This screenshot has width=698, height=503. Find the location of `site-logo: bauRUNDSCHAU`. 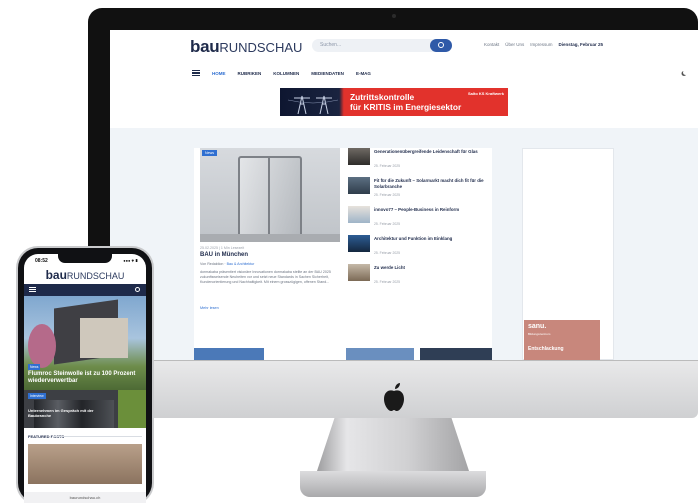

site-logo: bauRUNDSCHAU is located at coordinates (246, 47).